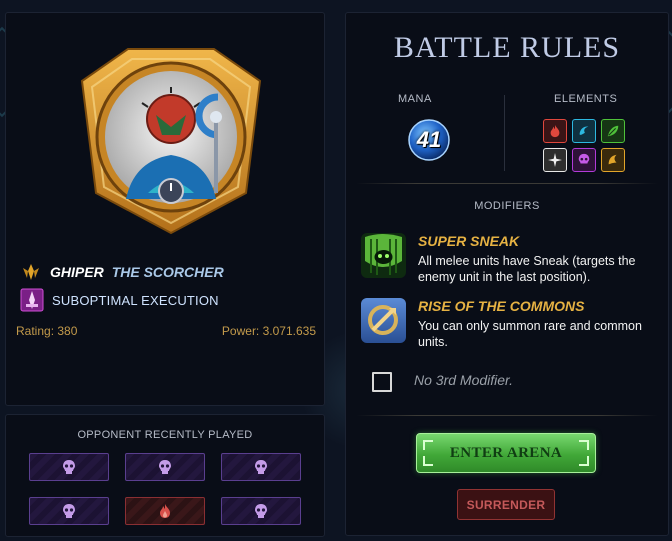  I want to click on life-icon, so click(555, 160).